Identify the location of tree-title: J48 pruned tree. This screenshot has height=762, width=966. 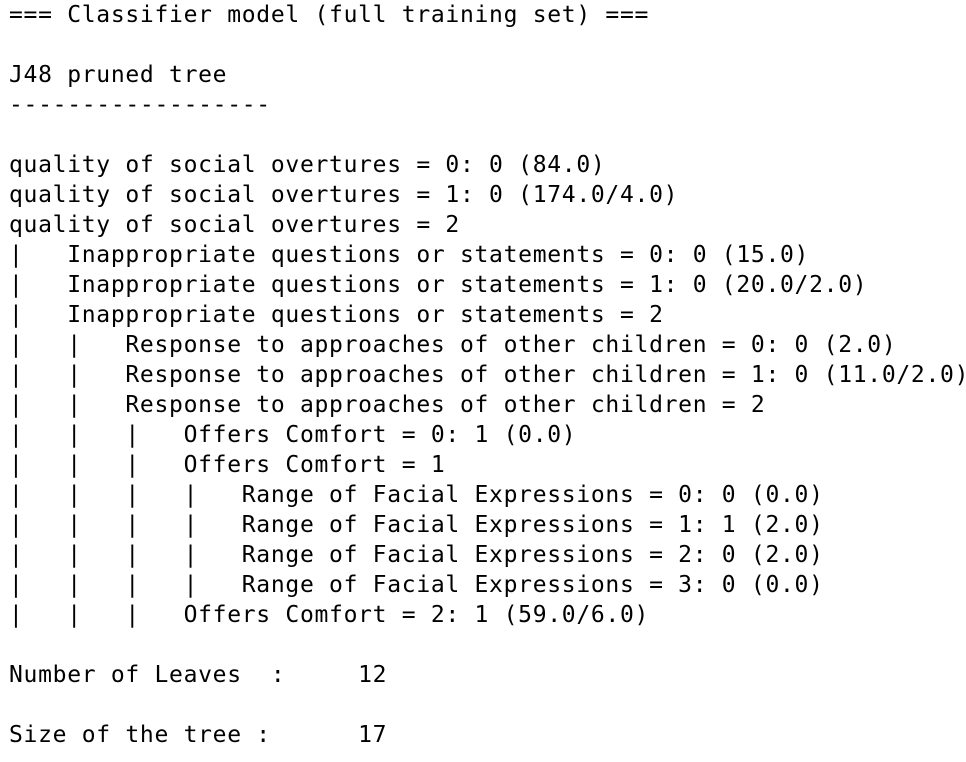
(118, 75).